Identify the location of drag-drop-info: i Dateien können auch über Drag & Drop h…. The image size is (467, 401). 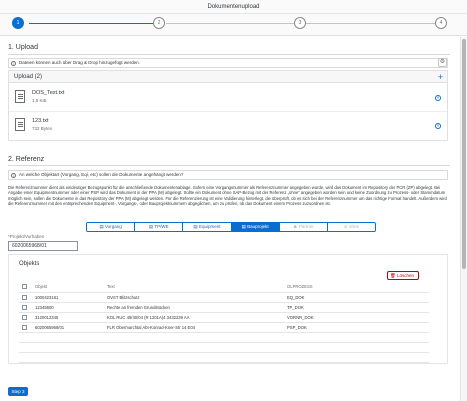
(228, 63).